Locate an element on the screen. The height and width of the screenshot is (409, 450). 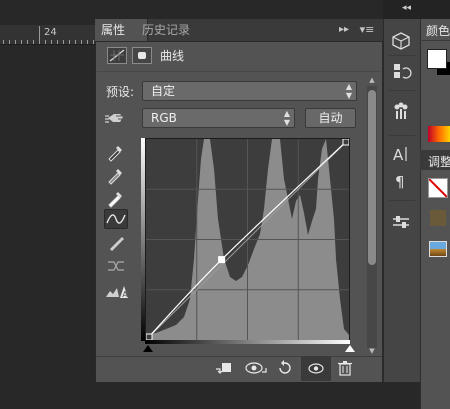
scrollbar-thumb is located at coordinates (372, 177).